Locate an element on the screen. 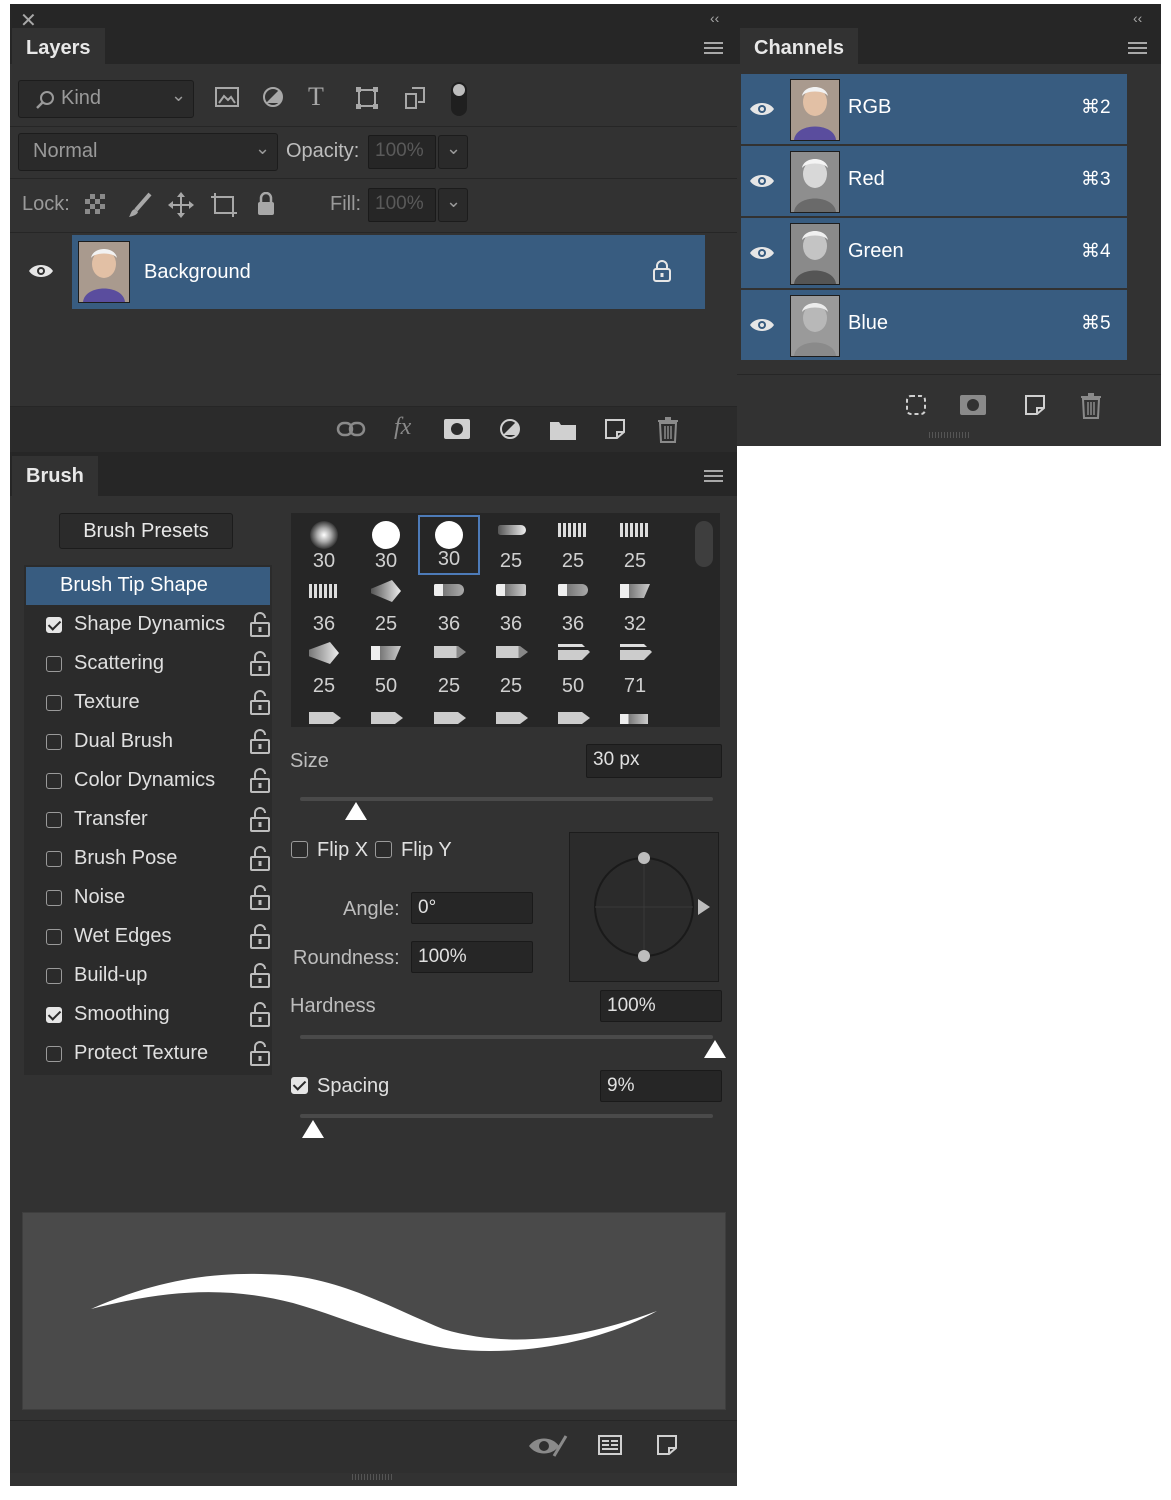 This screenshot has height=1500, width=1171. option-build-up: Build-up is located at coordinates (157, 977).